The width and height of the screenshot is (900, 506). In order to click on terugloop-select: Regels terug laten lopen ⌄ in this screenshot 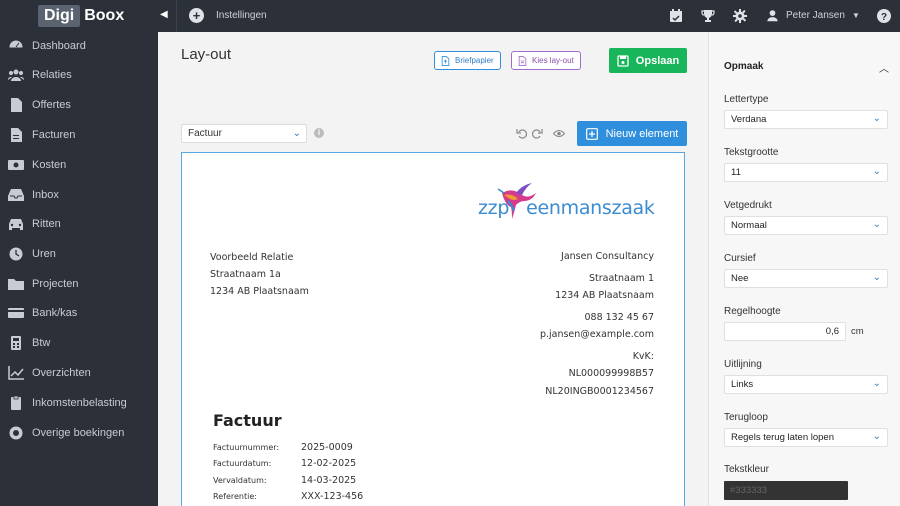, I will do `click(806, 437)`.